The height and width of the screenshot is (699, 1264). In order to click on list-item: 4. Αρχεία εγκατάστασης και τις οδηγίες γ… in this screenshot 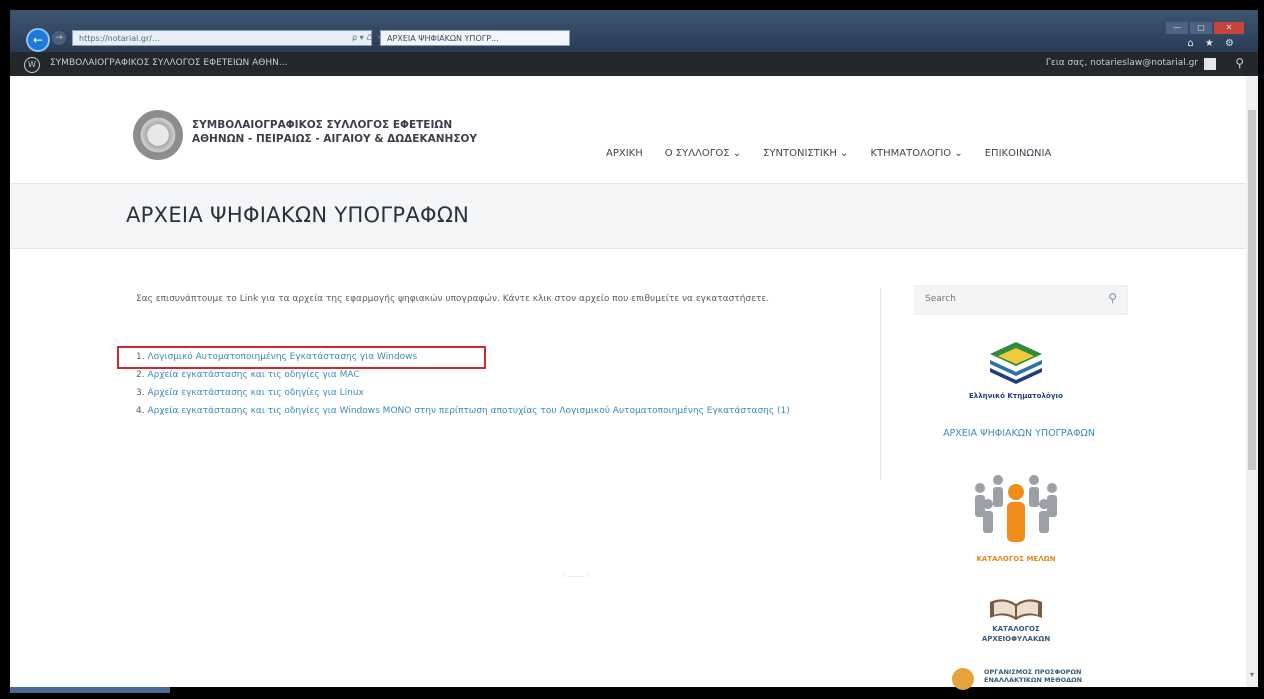, I will do `click(487, 411)`.